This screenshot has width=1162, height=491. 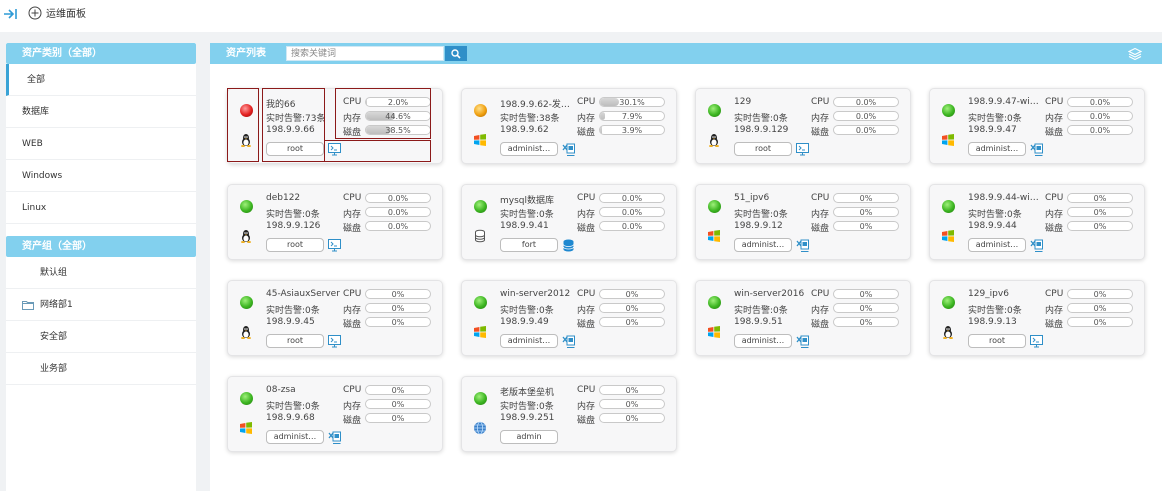 What do you see at coordinates (365, 53) in the screenshot?
I see `search-input` at bounding box center [365, 53].